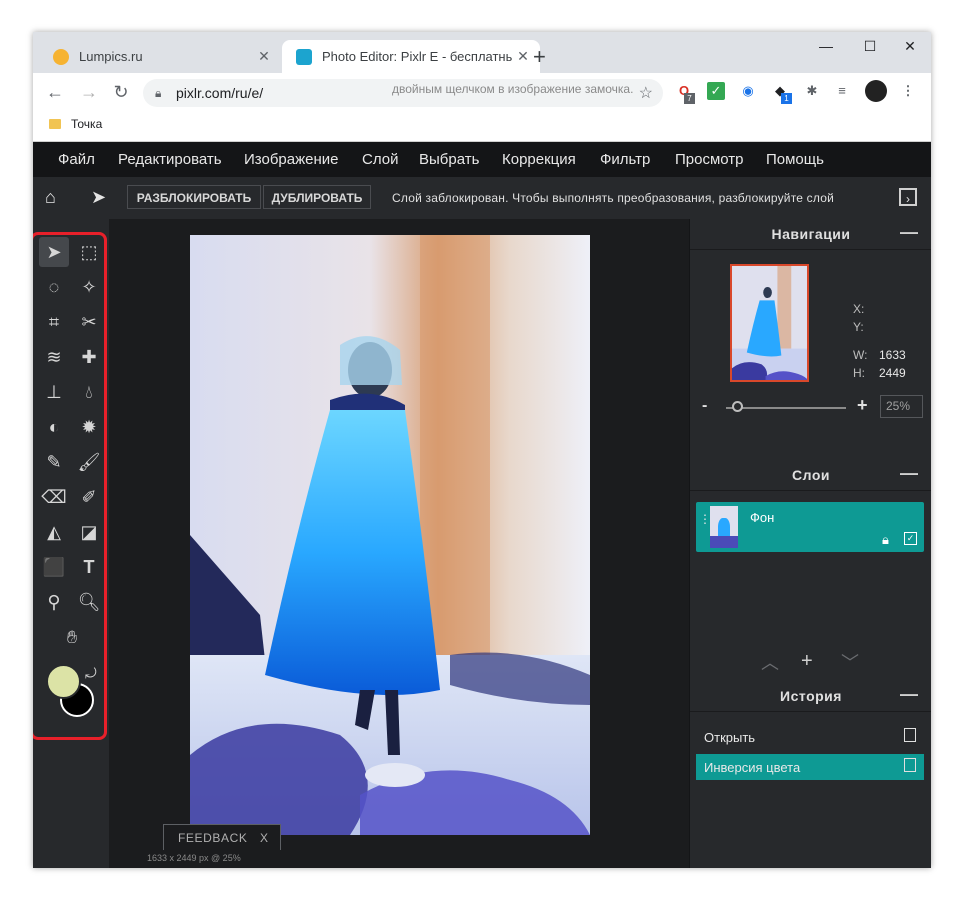 This screenshot has width=963, height=901. I want to click on layer-item: ⋮ Фон 🔒︎ ✓, so click(810, 527).